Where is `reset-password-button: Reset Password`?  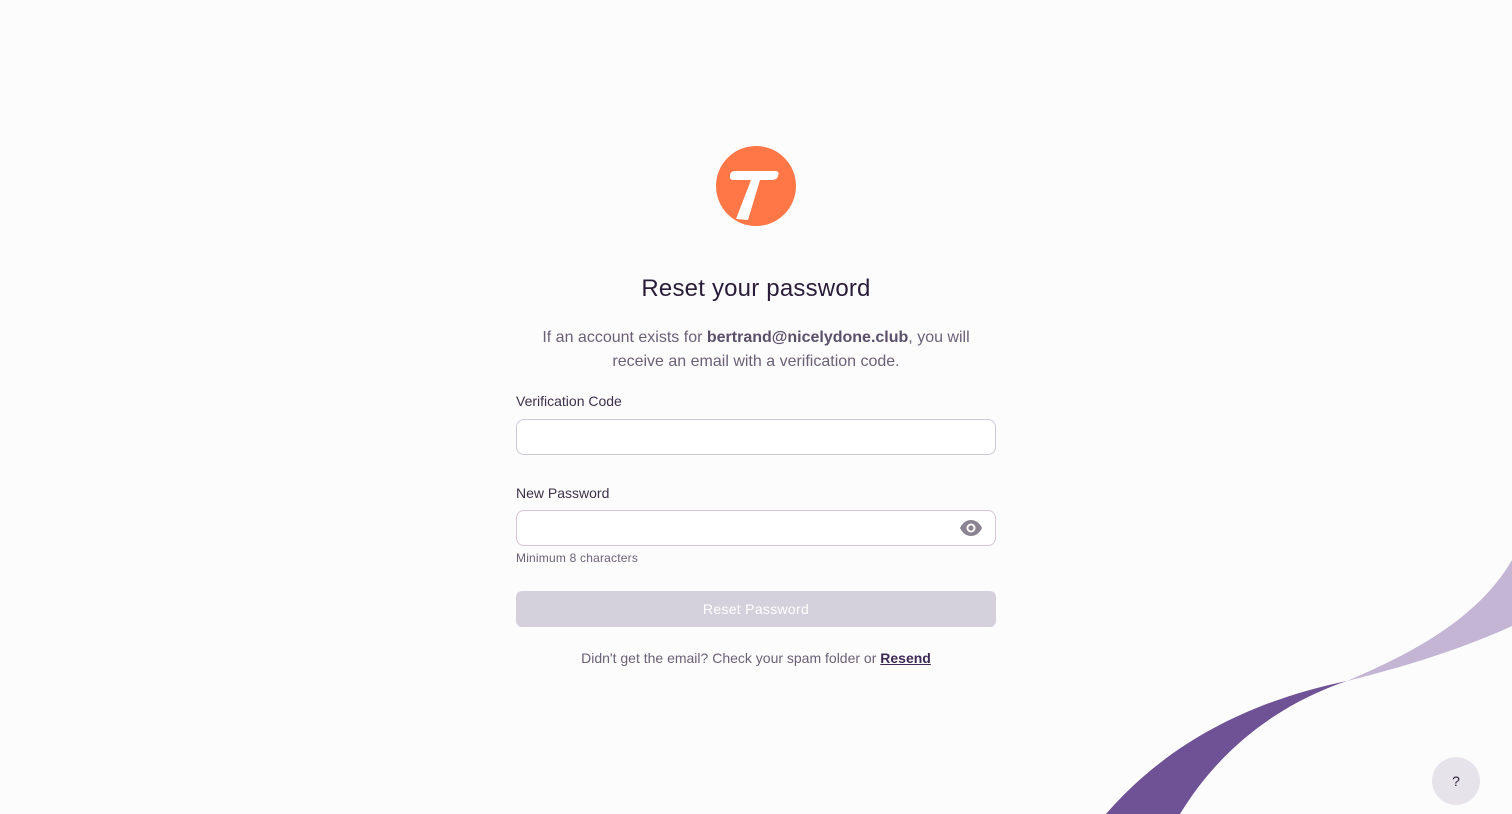 reset-password-button: Reset Password is located at coordinates (756, 609).